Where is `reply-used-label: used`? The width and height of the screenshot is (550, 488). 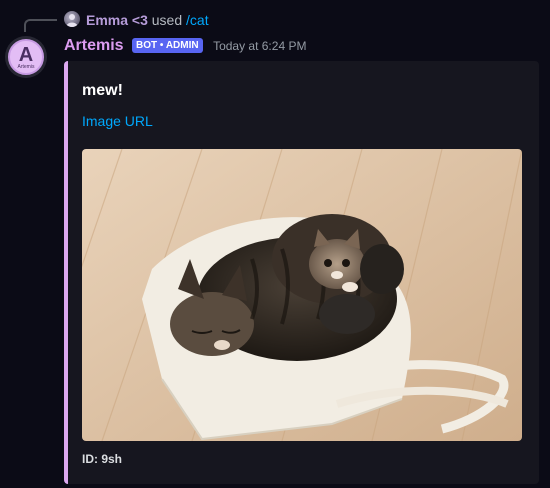
reply-used-label: used is located at coordinates (167, 20).